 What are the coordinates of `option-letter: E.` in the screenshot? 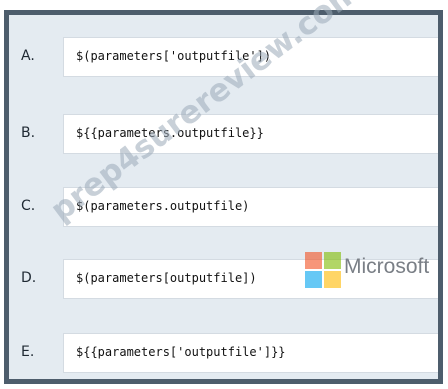 It's located at (28, 352).